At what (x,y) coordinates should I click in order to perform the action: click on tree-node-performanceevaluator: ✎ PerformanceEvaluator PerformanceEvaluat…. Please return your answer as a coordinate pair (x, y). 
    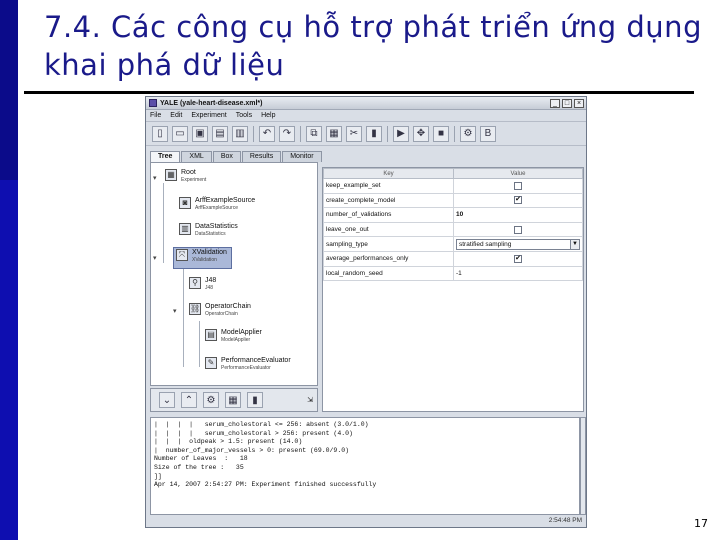
    Looking at the image, I should click on (248, 368).